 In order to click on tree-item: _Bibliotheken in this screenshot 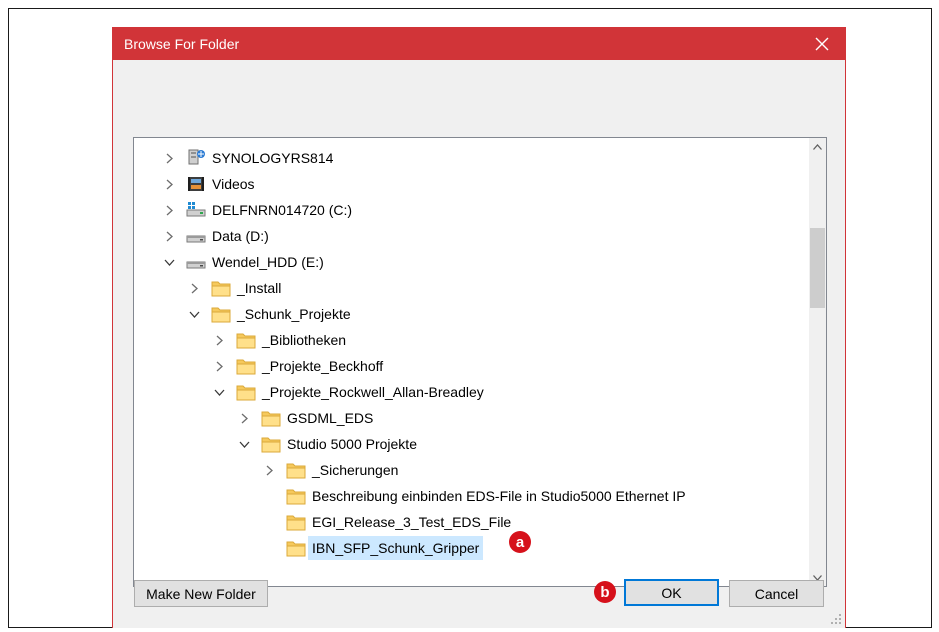, I will do `click(468, 340)`.